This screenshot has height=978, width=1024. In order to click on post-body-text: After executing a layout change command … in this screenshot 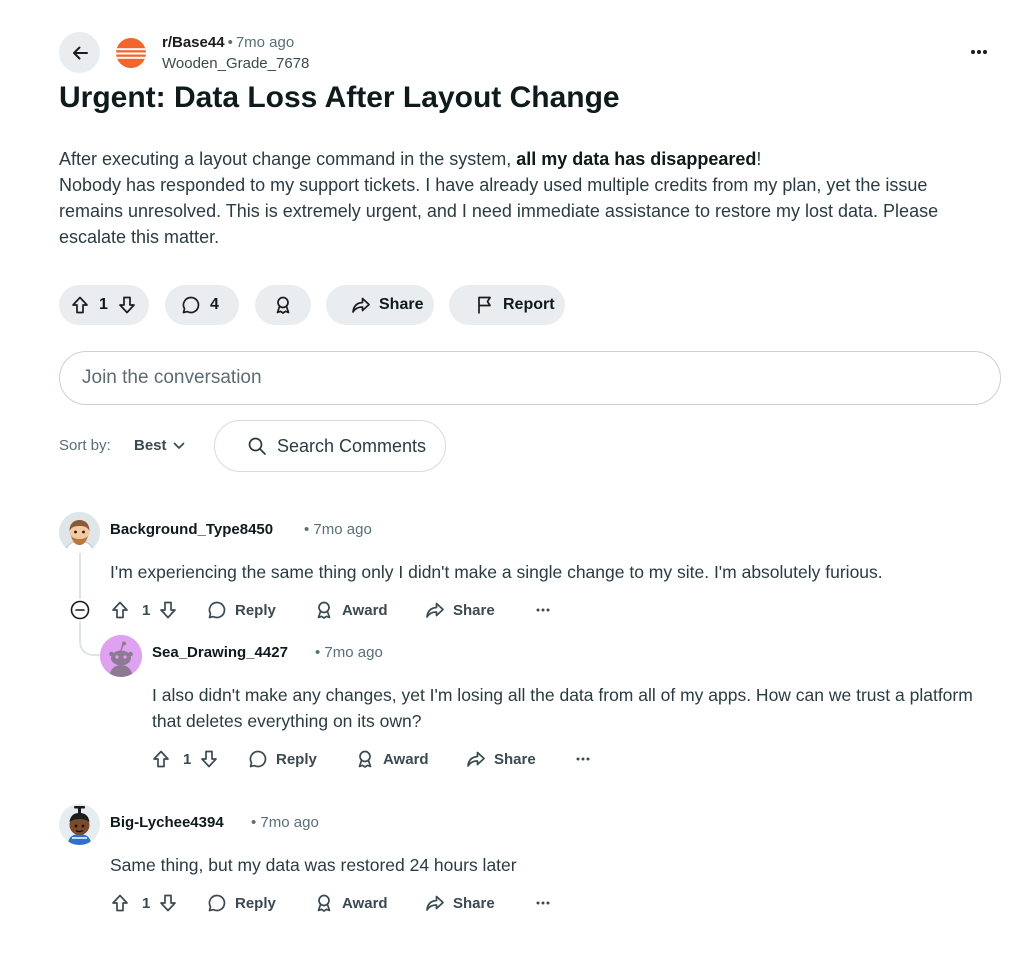, I will do `click(288, 159)`.